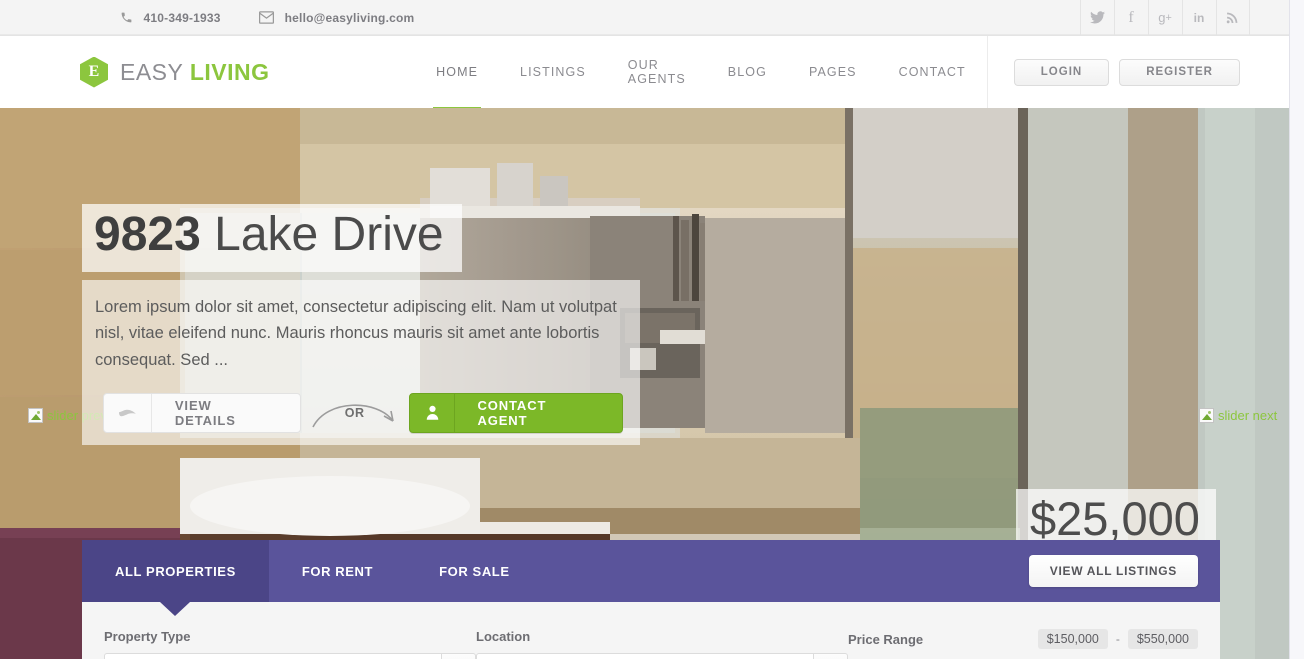 Image resolution: width=1304 pixels, height=659 pixels. I want to click on googleplus-icon: g +, so click(1164, 18).